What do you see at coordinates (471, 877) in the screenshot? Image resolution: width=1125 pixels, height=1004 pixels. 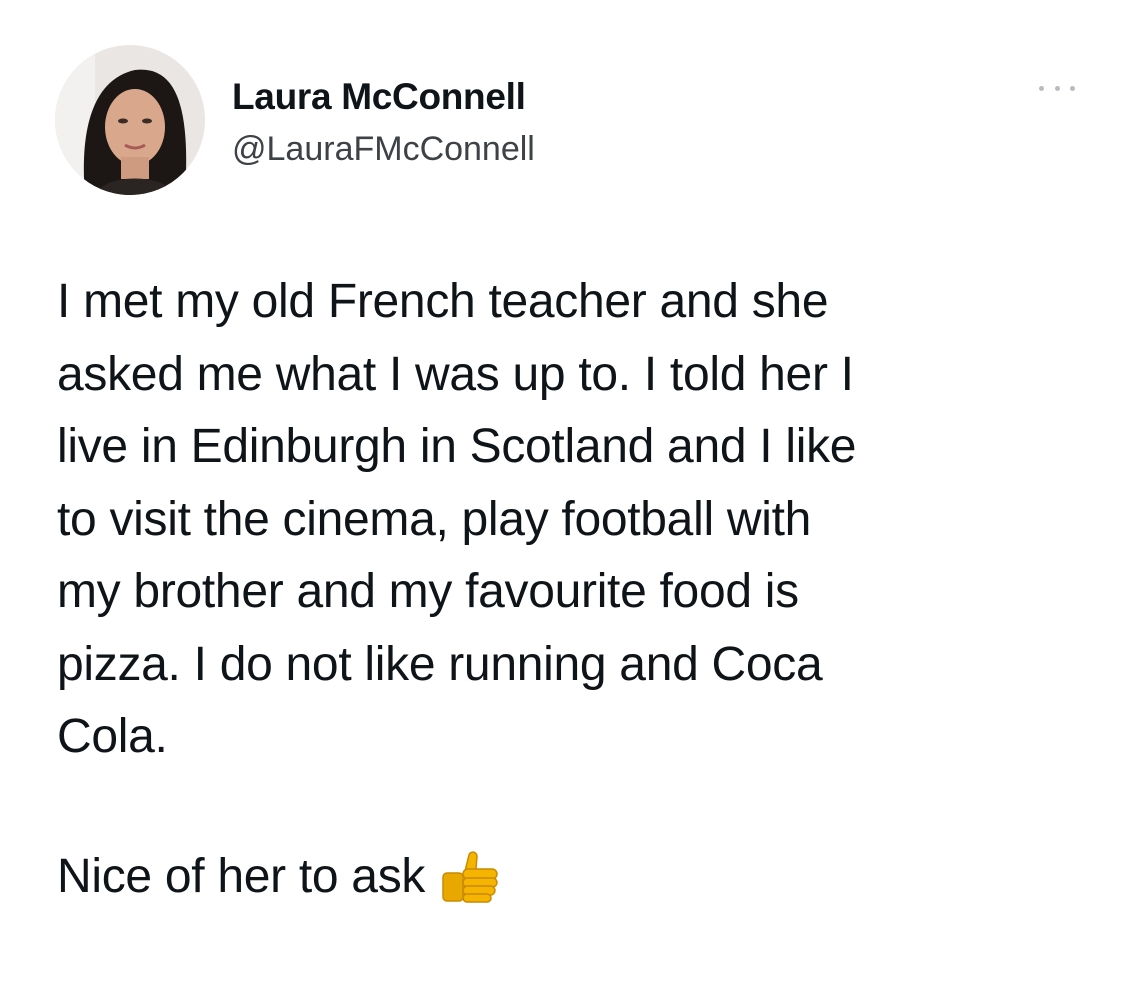 I see `thumbs-up-icon` at bounding box center [471, 877].